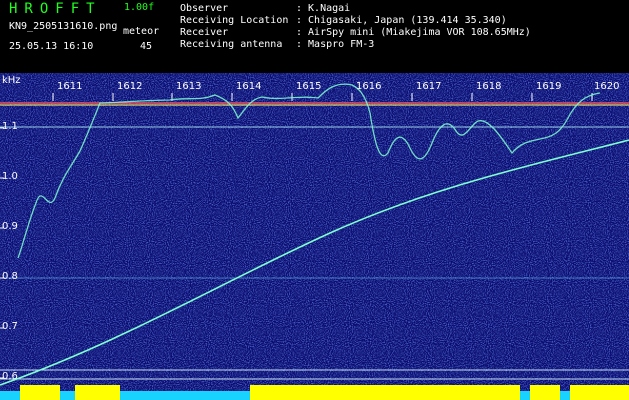 Image resolution: width=629 pixels, height=400 pixels. Describe the element at coordinates (10, 226) in the screenshot. I see `y-tick: 0.9` at that location.